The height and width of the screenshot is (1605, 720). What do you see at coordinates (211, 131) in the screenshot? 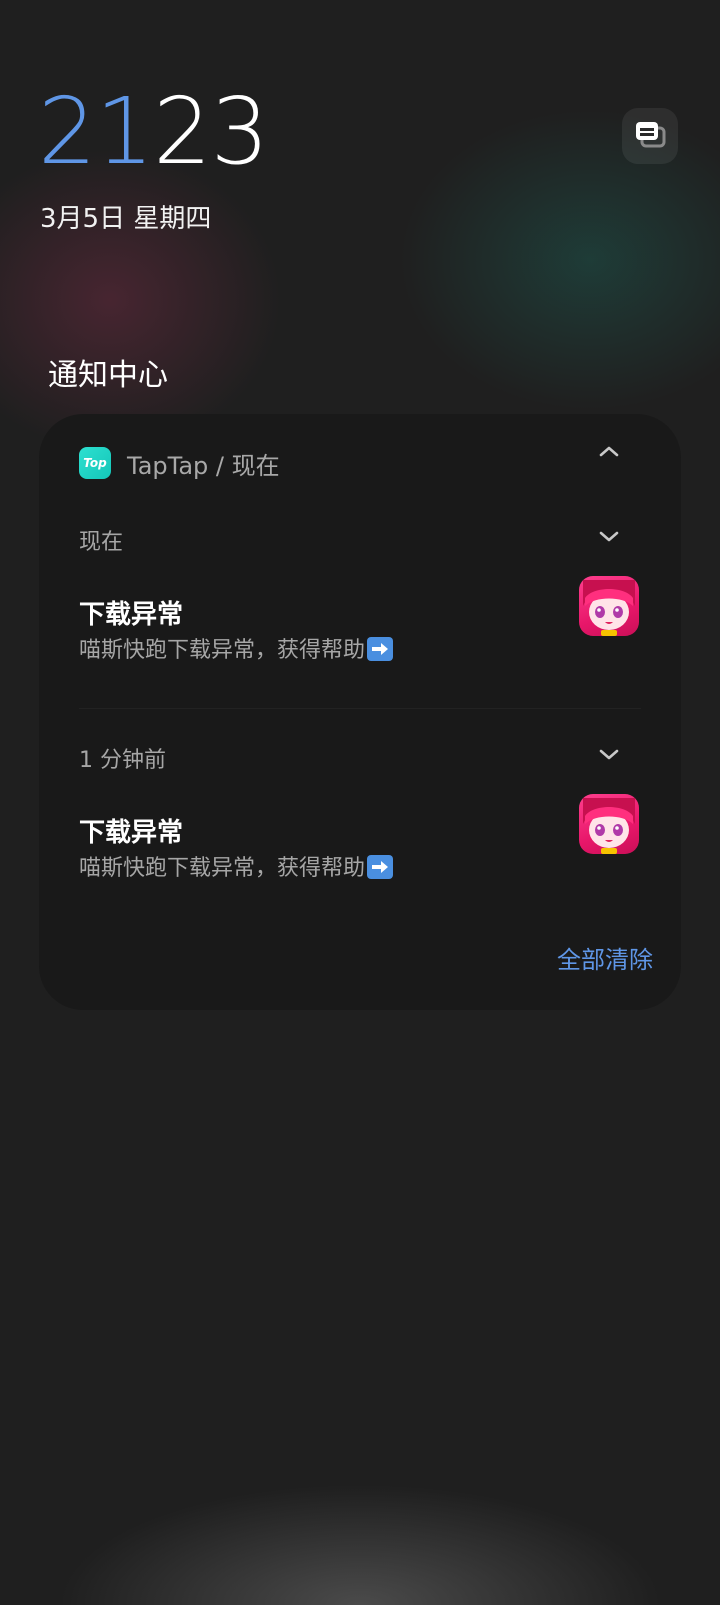
I see `clock-minutes: 23` at bounding box center [211, 131].